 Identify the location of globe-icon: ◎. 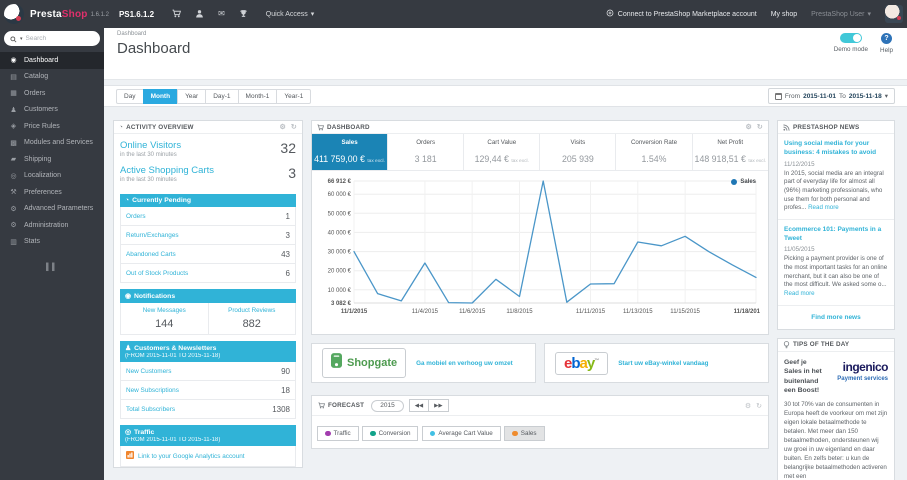
(13, 176).